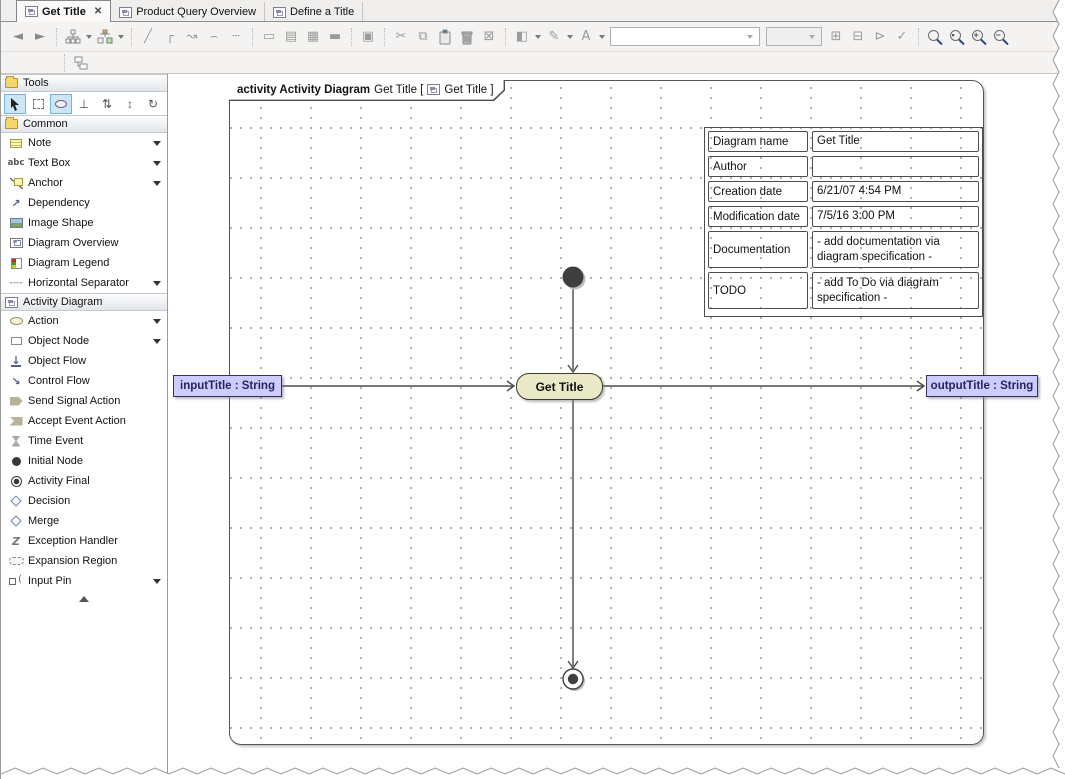 This screenshot has height=779, width=1065. Describe the element at coordinates (84, 83) in the screenshot. I see `palette-section-tools: Tools` at that location.